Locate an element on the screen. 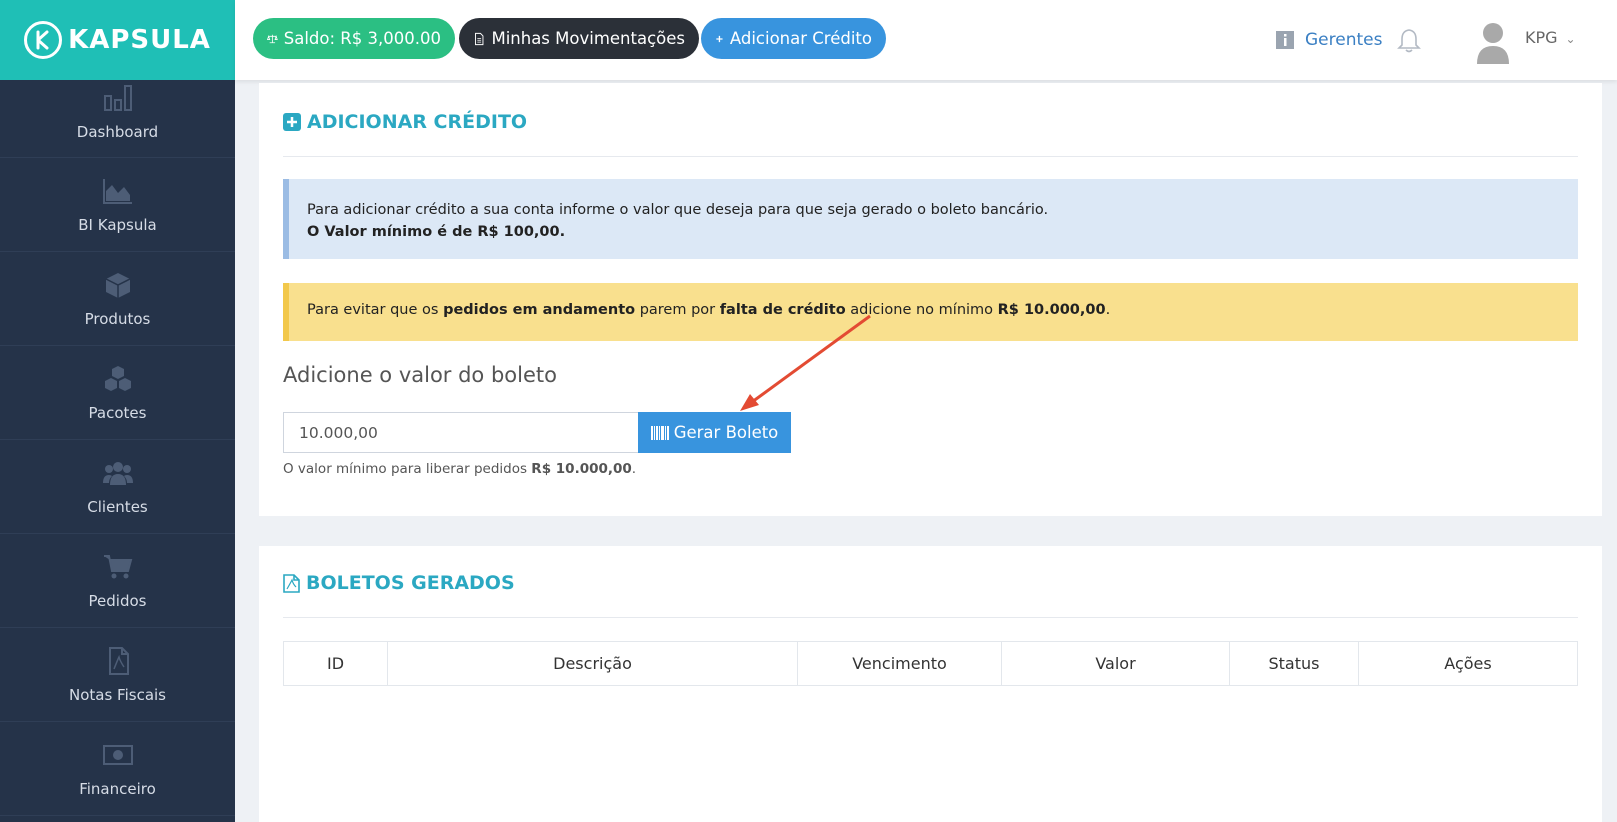 The height and width of the screenshot is (822, 1617). column-header-id: ID is located at coordinates (335, 663).